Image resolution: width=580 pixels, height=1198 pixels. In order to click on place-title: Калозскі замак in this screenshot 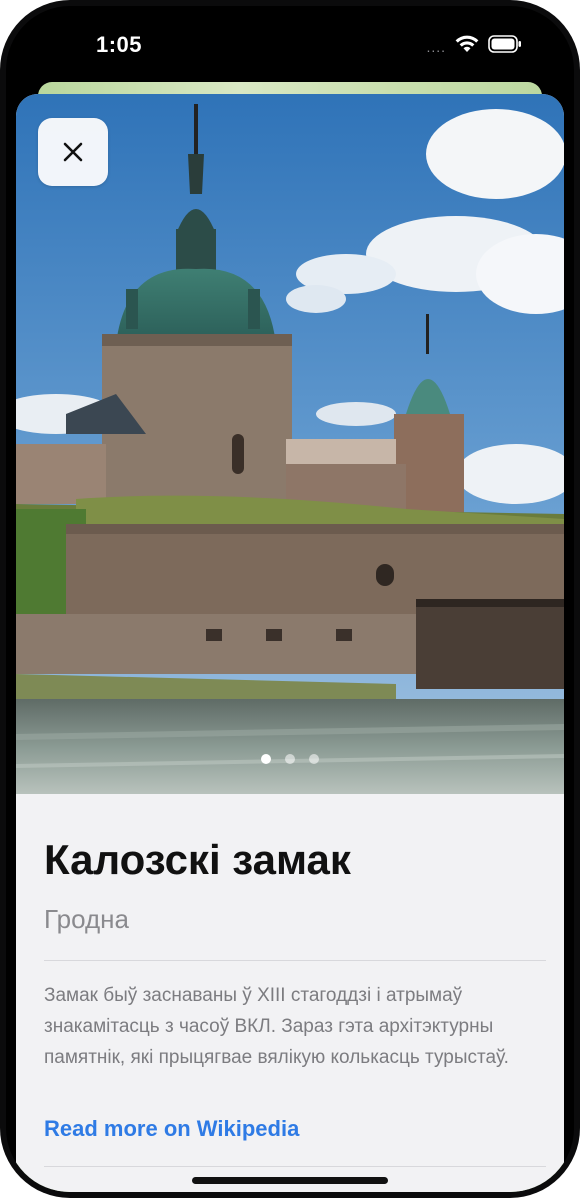, I will do `click(197, 859)`.